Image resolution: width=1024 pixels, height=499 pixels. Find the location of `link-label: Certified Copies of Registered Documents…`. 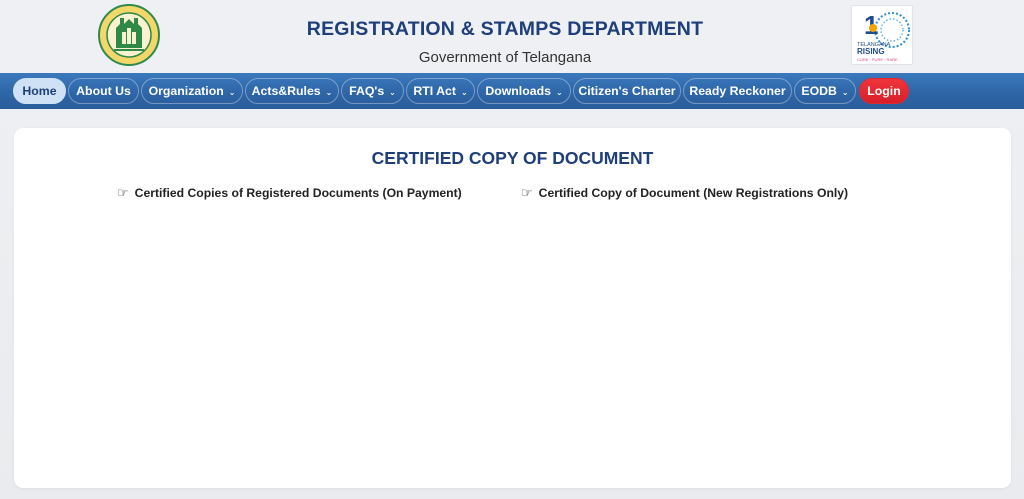

link-label: Certified Copies of Registered Documents… is located at coordinates (298, 193).